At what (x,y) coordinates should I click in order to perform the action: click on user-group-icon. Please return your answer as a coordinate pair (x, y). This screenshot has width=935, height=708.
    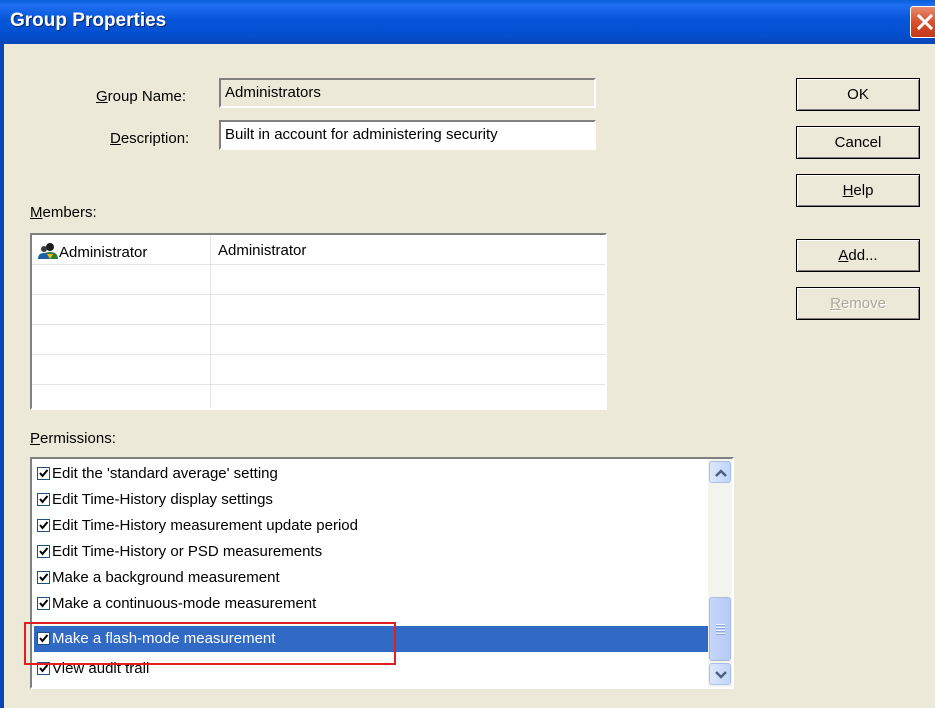
    Looking at the image, I should click on (48, 251).